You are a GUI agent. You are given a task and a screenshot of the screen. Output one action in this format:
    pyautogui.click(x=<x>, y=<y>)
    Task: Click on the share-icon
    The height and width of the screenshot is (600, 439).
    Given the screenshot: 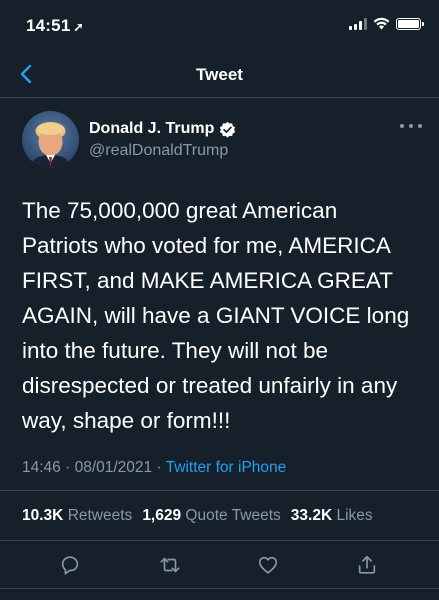 What is the action you would take?
    pyautogui.click(x=367, y=564)
    